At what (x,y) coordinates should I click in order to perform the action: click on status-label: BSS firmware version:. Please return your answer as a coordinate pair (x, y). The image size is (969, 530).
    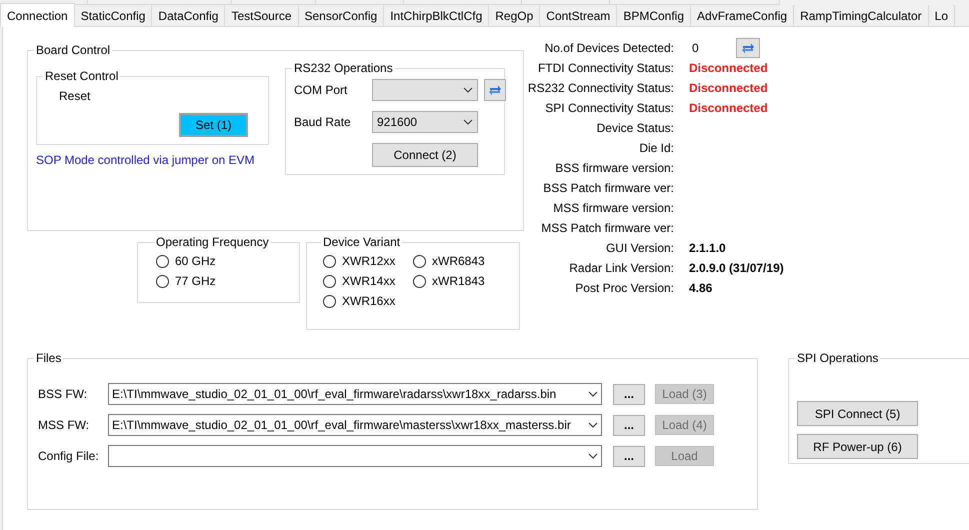
    Looking at the image, I should click on (614, 168).